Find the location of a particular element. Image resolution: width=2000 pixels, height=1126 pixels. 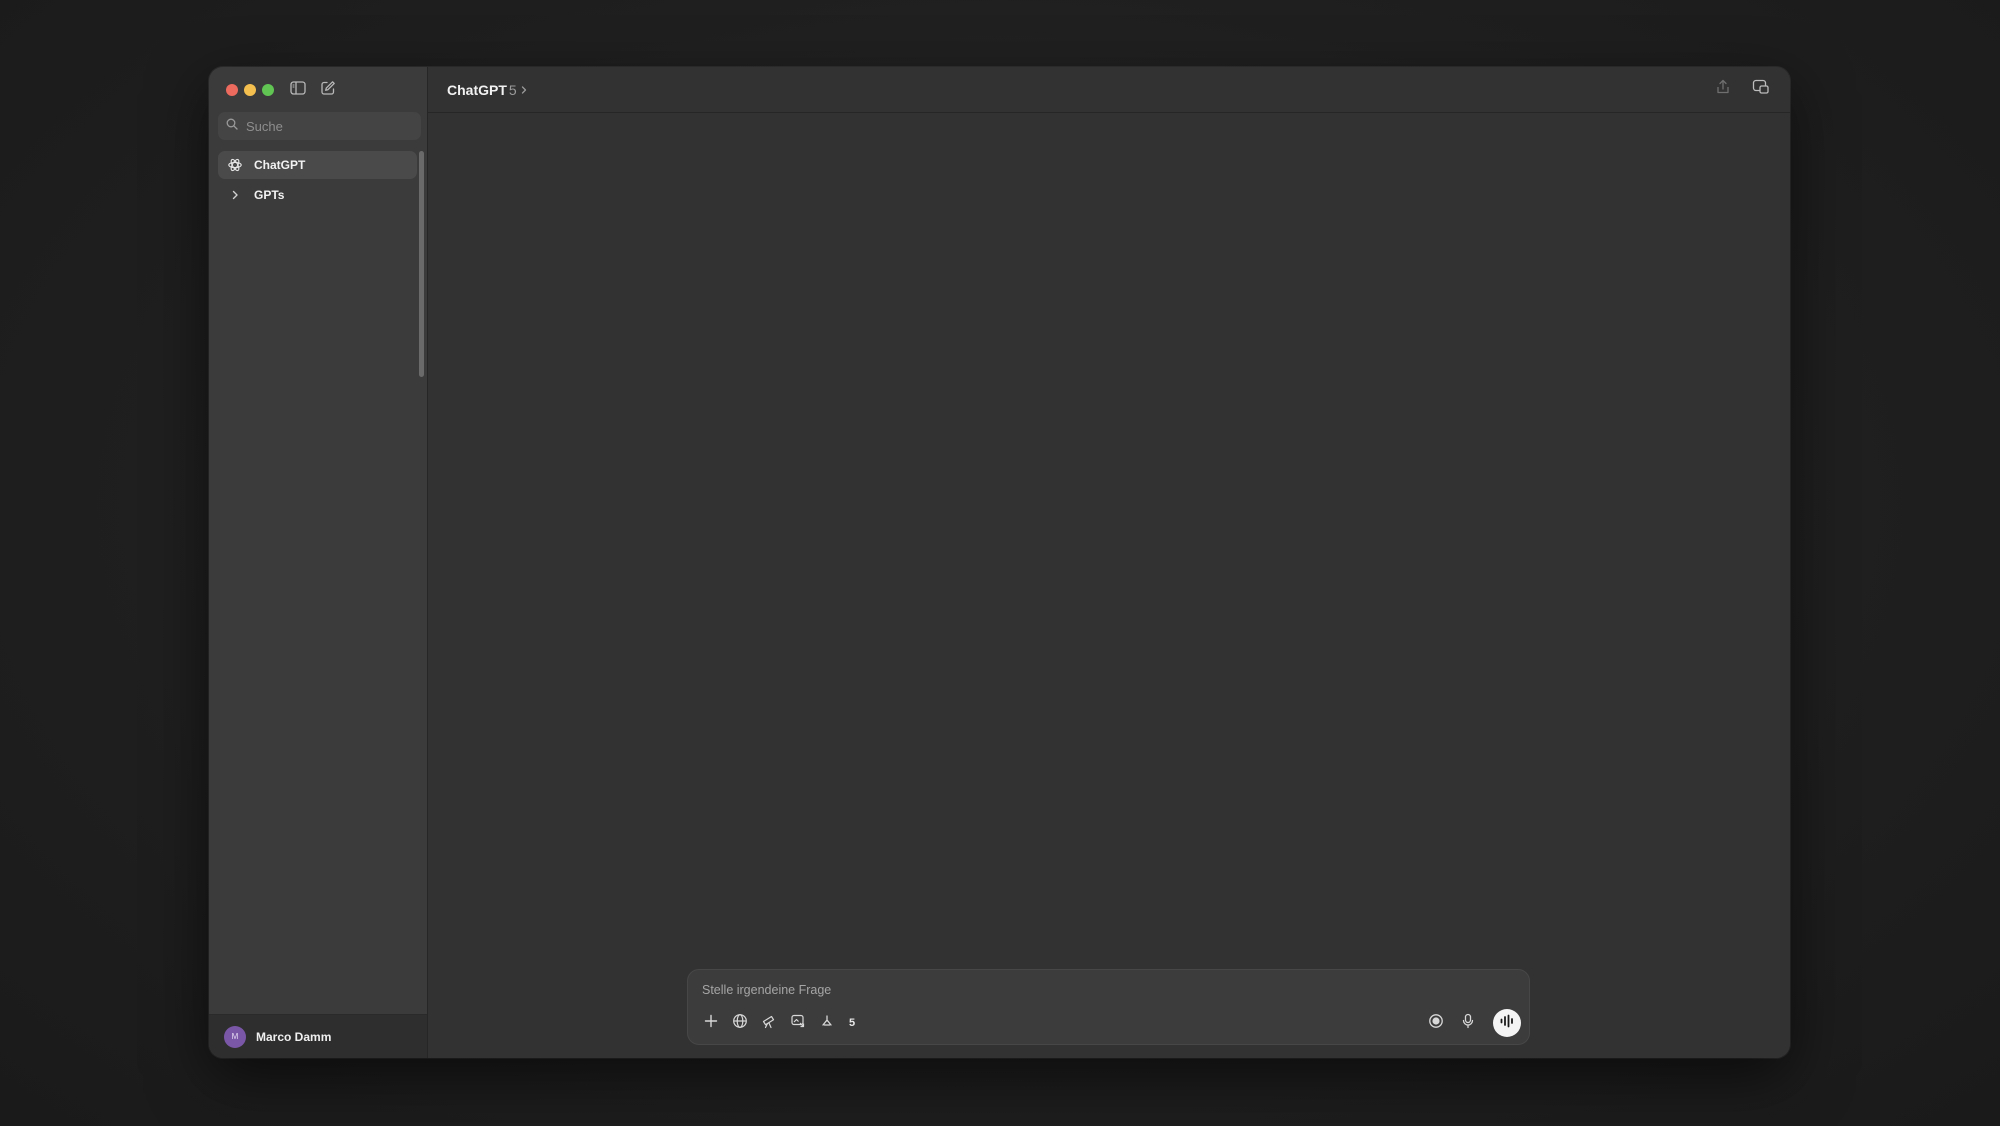

minimize-window-button is located at coordinates (250, 90).